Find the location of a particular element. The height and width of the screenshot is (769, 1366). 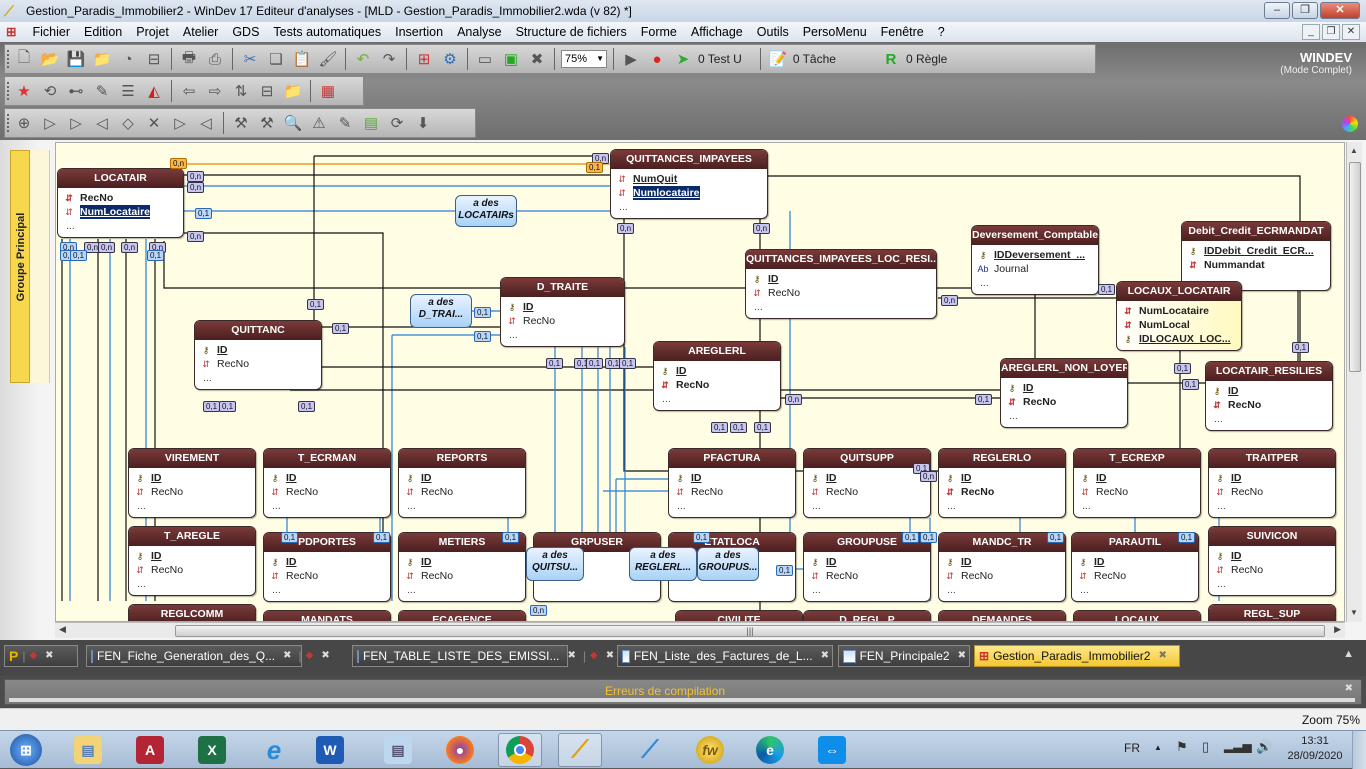

collapse-tabs-icon: ▲ is located at coordinates (1348, 654).